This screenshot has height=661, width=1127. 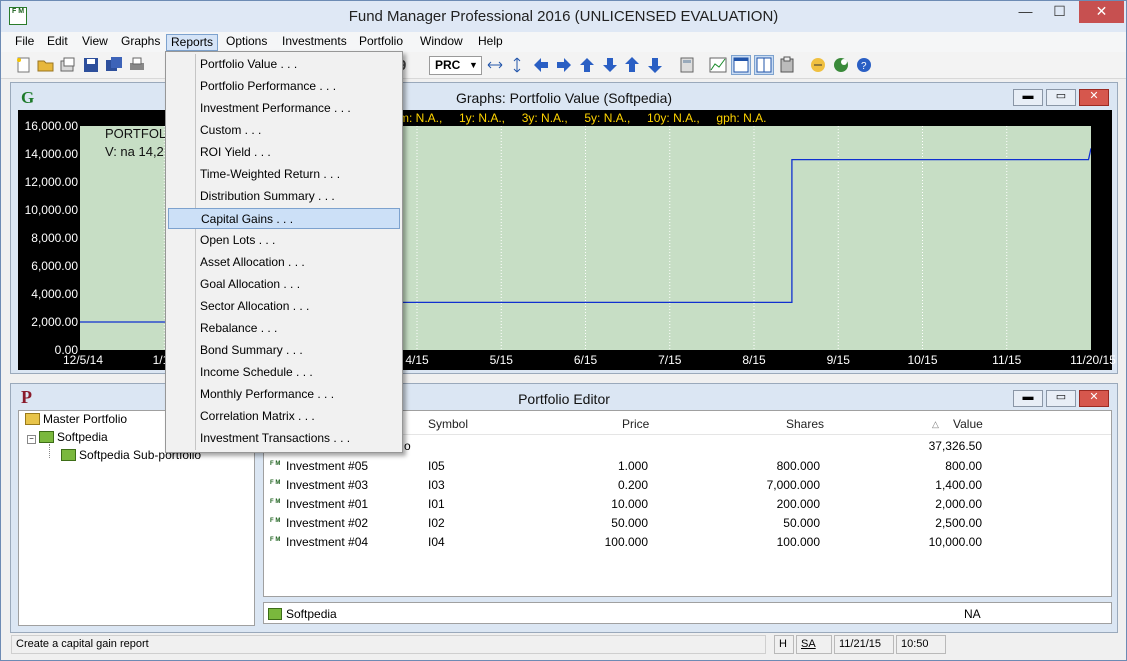 I want to click on save-icon, so click(x=91, y=65).